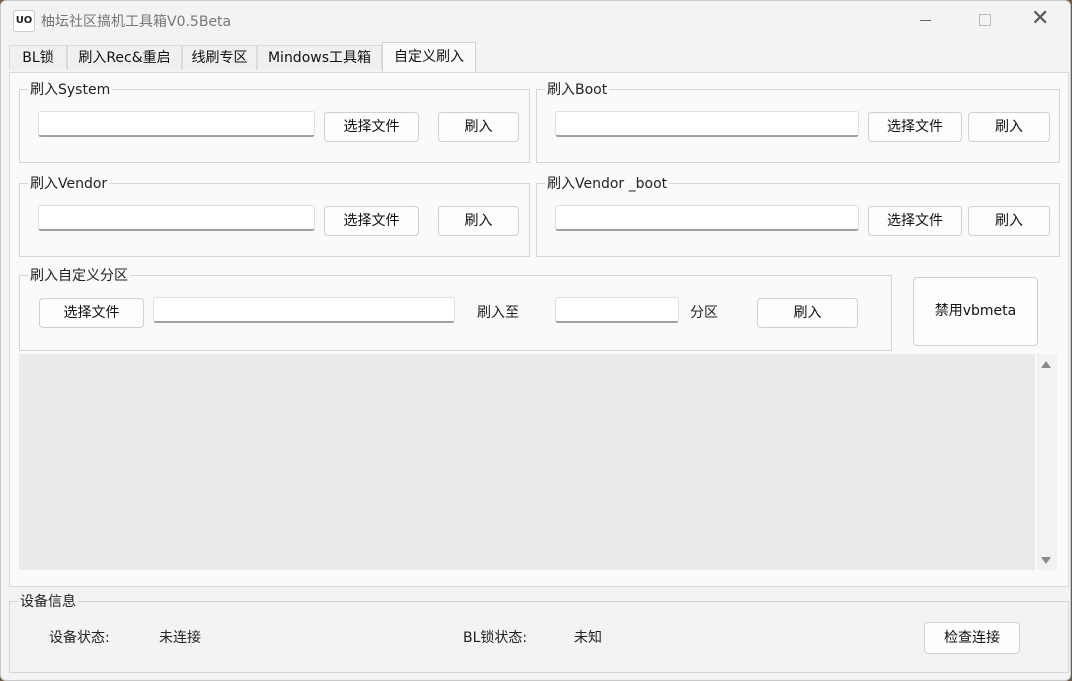 The image size is (1072, 681). What do you see at coordinates (429, 57) in the screenshot?
I see `tab-custom-flash: 自定义刷入` at bounding box center [429, 57].